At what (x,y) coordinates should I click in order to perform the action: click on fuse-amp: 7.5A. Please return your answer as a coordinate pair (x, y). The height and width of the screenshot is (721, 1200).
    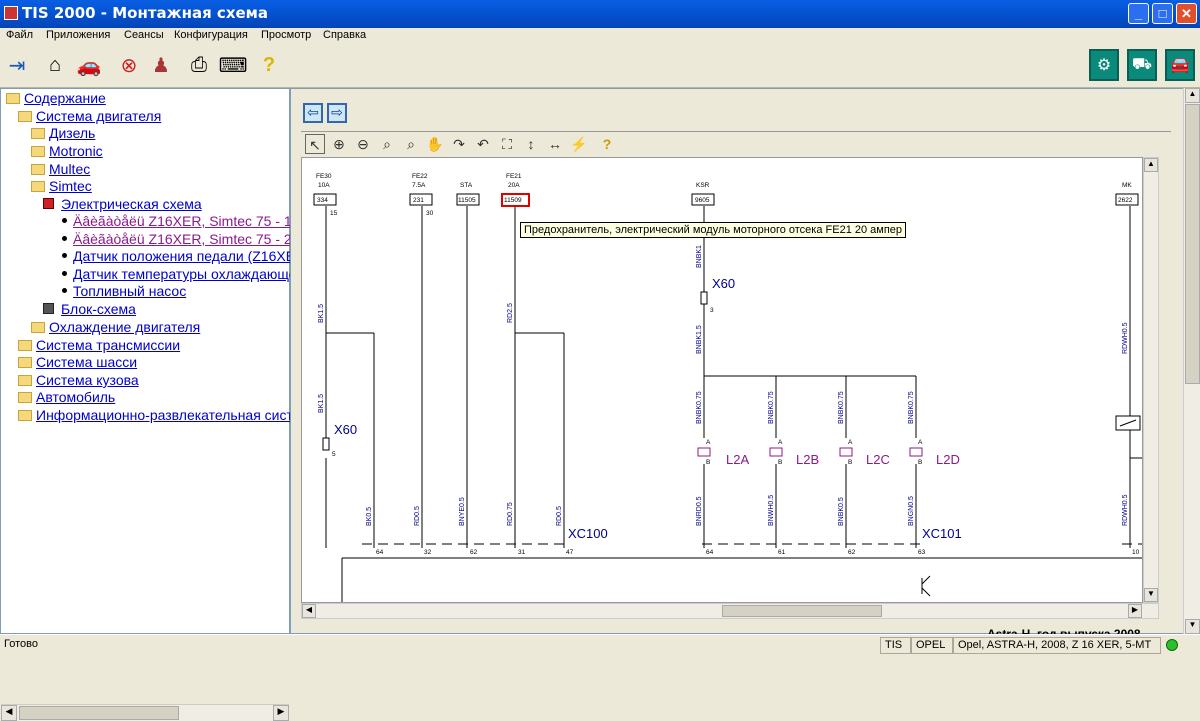
    Looking at the image, I should click on (419, 185).